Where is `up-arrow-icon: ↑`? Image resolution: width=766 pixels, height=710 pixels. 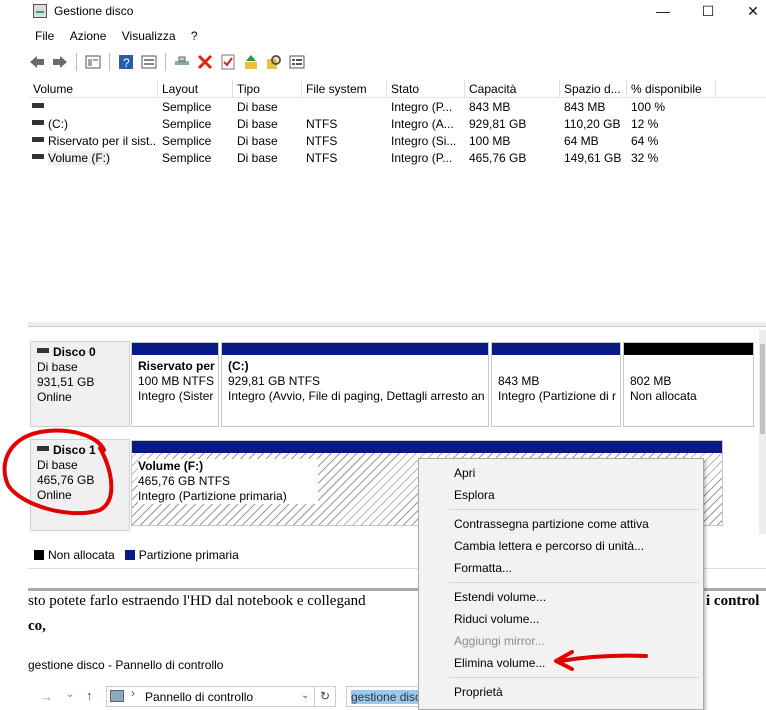 up-arrow-icon: ↑ is located at coordinates (89, 695).